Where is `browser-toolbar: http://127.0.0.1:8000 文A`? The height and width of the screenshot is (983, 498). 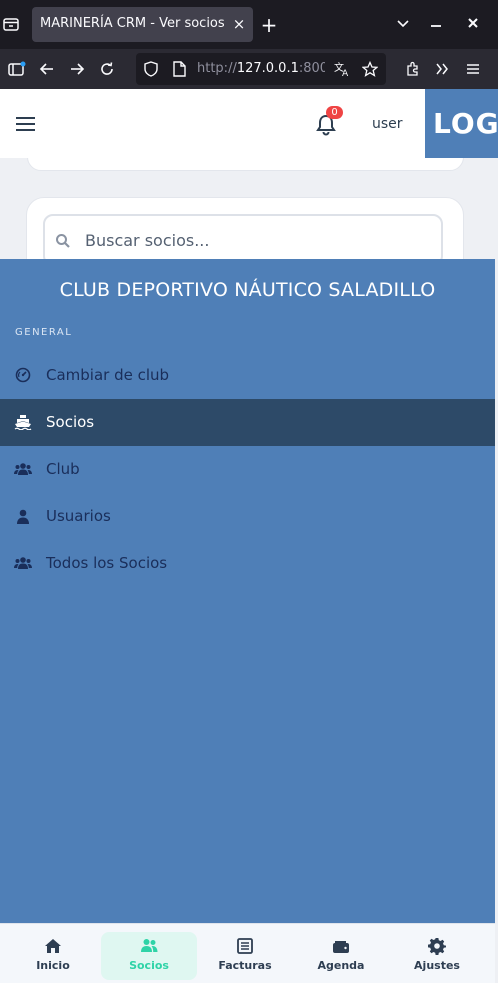
browser-toolbar: http://127.0.0.1:8000 文A is located at coordinates (249, 69).